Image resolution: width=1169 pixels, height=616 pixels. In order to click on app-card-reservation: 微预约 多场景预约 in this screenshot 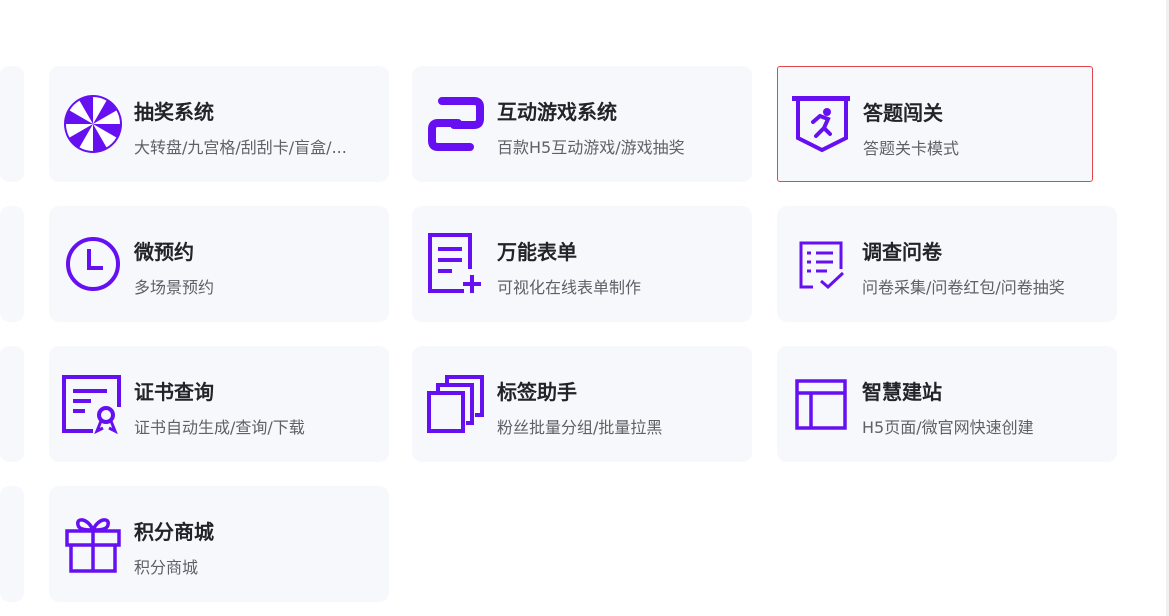, I will do `click(219, 264)`.